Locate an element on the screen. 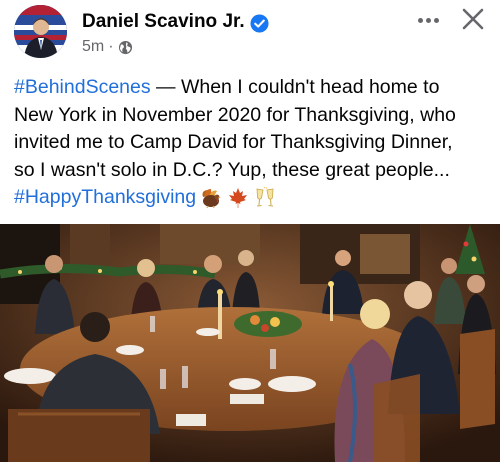 This screenshot has width=500, height=462. clinking-glasses-icon is located at coordinates (265, 196).